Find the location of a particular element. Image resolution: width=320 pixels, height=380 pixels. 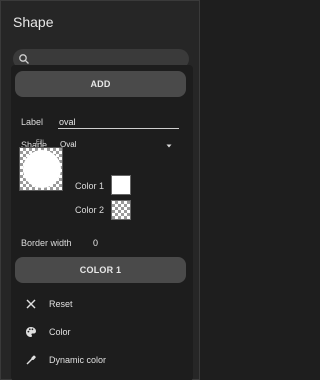

palette-icon is located at coordinates (31, 332).